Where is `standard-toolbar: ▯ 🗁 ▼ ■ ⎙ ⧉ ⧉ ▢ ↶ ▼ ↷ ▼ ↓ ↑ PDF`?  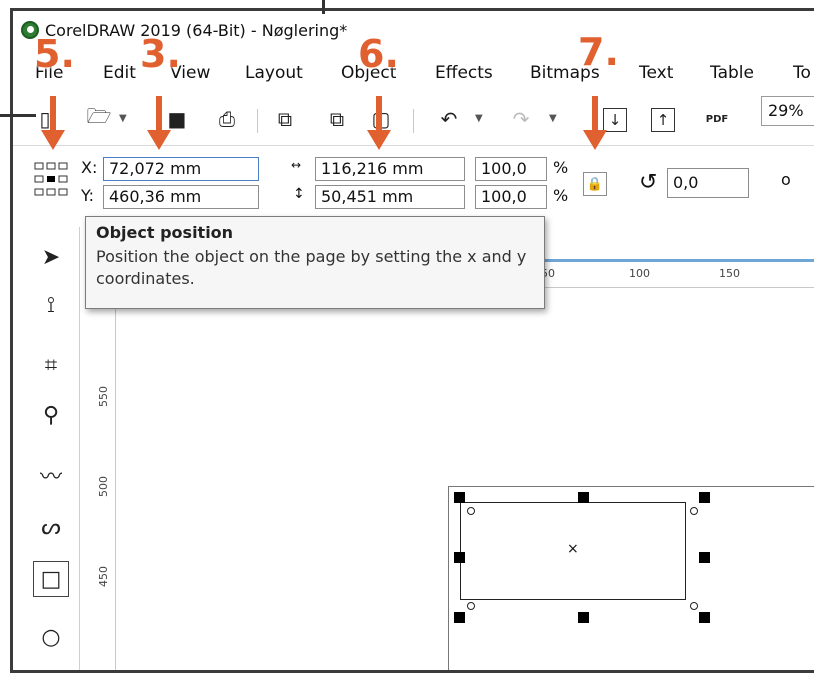 standard-toolbar: ▯ 🗁 ▼ ■ ⎙ ⧉ ⧉ ▢ ↶ ▼ ↷ ▼ ↓ ↑ PDF is located at coordinates (413, 121).